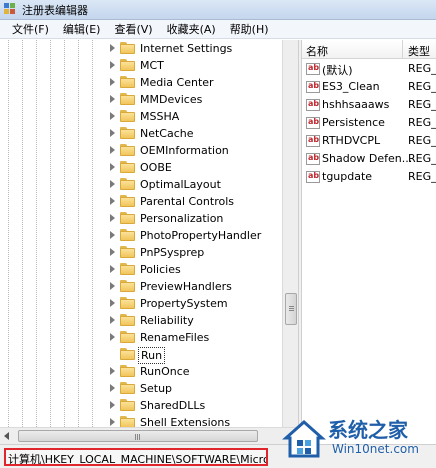 The image size is (436, 468). What do you see at coordinates (167, 133) in the screenshot?
I see `tree-item-label: NetCache` at bounding box center [167, 133].